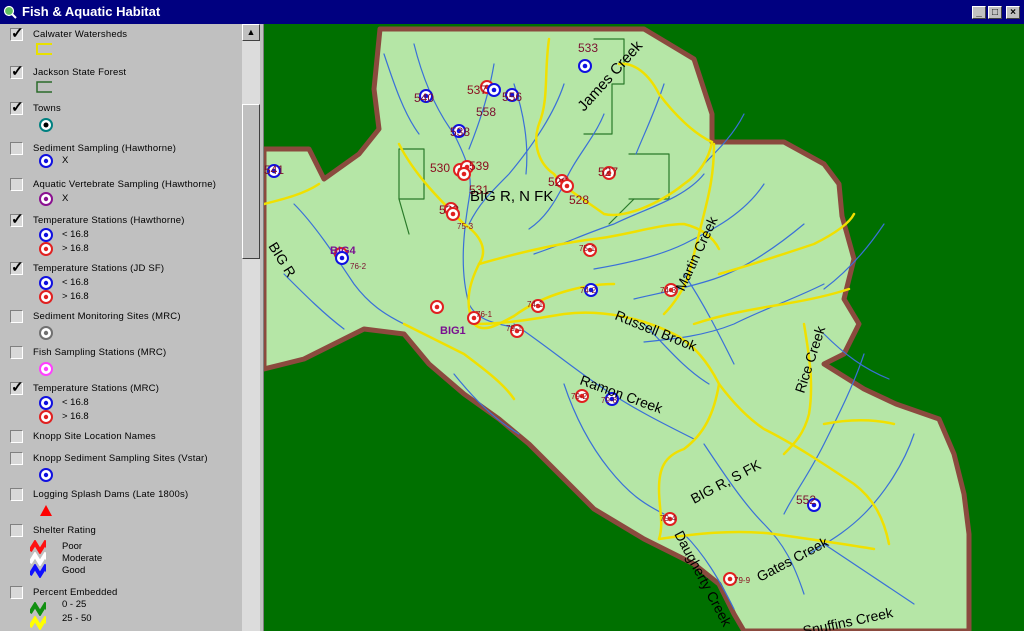 Image resolution: width=1024 pixels, height=631 pixels. What do you see at coordinates (995, 12) in the screenshot?
I see `maximize-button: □` at bounding box center [995, 12].